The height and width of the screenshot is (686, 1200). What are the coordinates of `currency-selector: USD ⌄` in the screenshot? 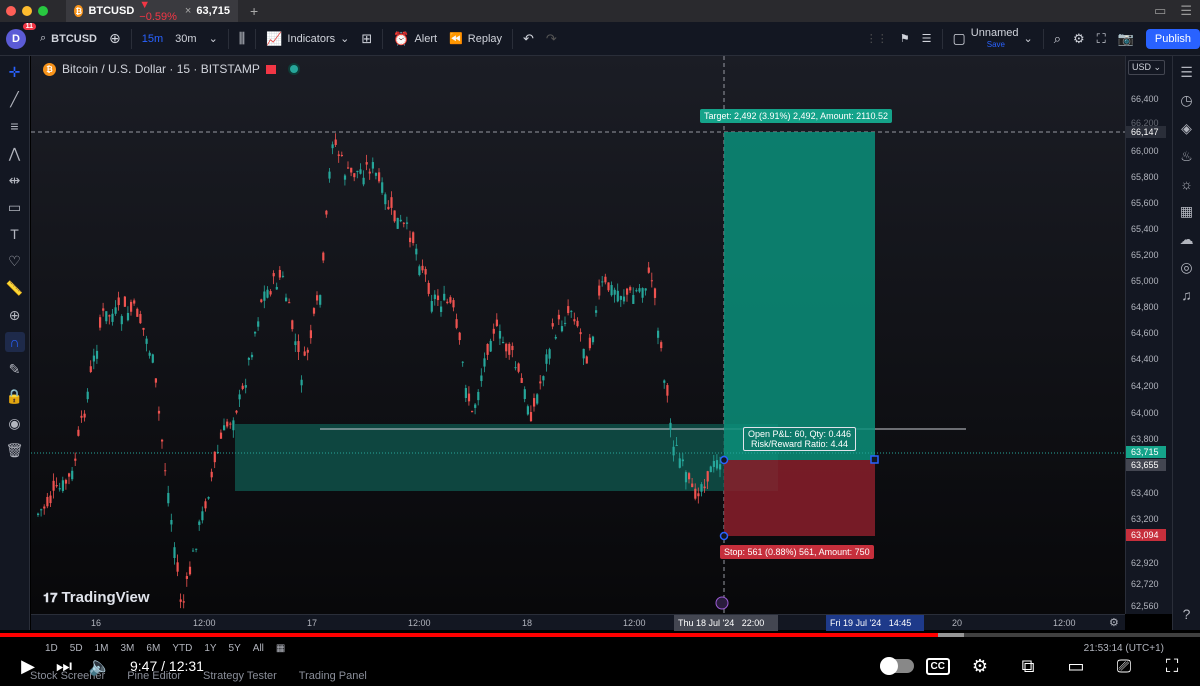 It's located at (1147, 67).